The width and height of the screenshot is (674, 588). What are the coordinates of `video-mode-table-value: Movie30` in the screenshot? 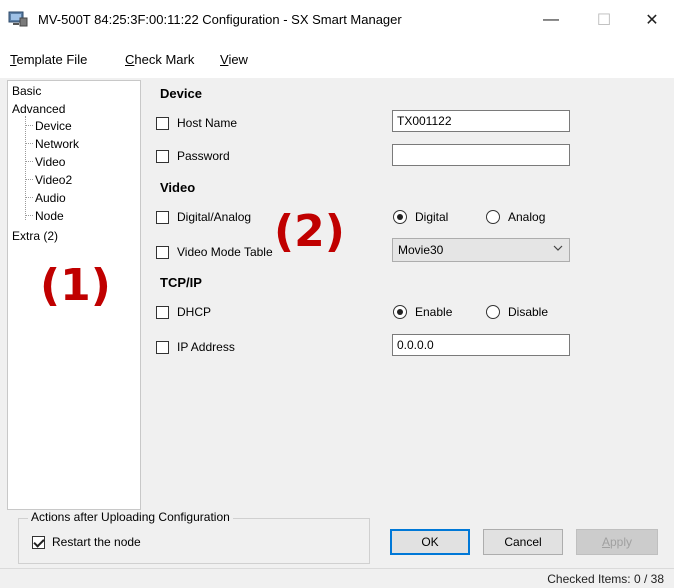 It's located at (421, 250).